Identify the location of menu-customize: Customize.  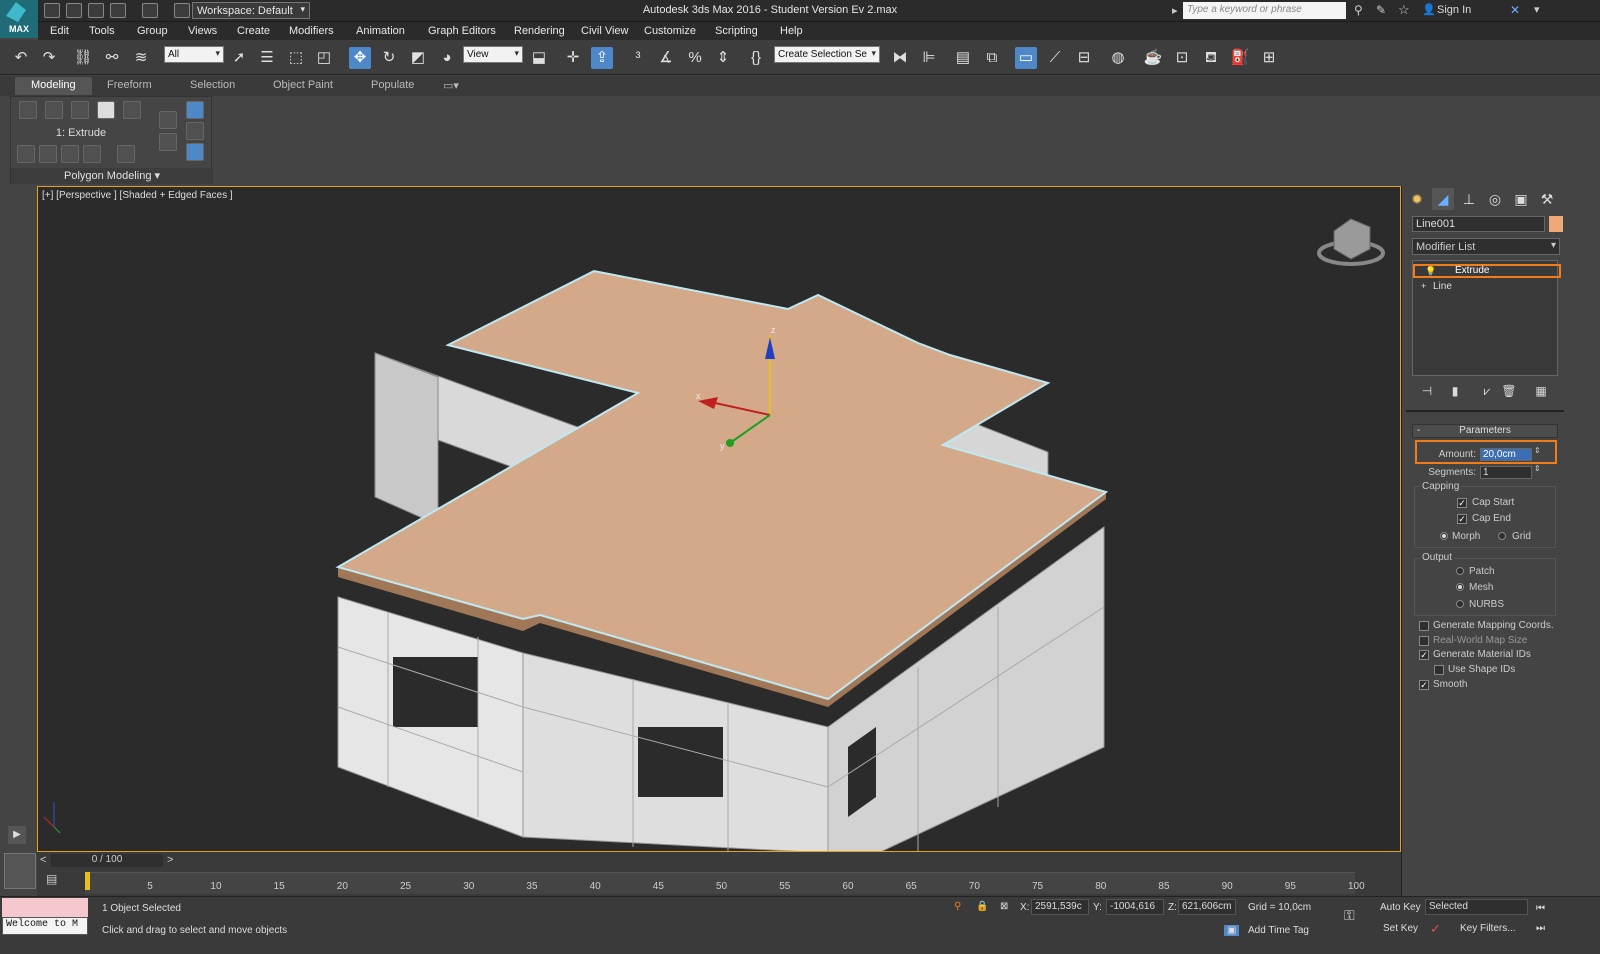
(670, 31).